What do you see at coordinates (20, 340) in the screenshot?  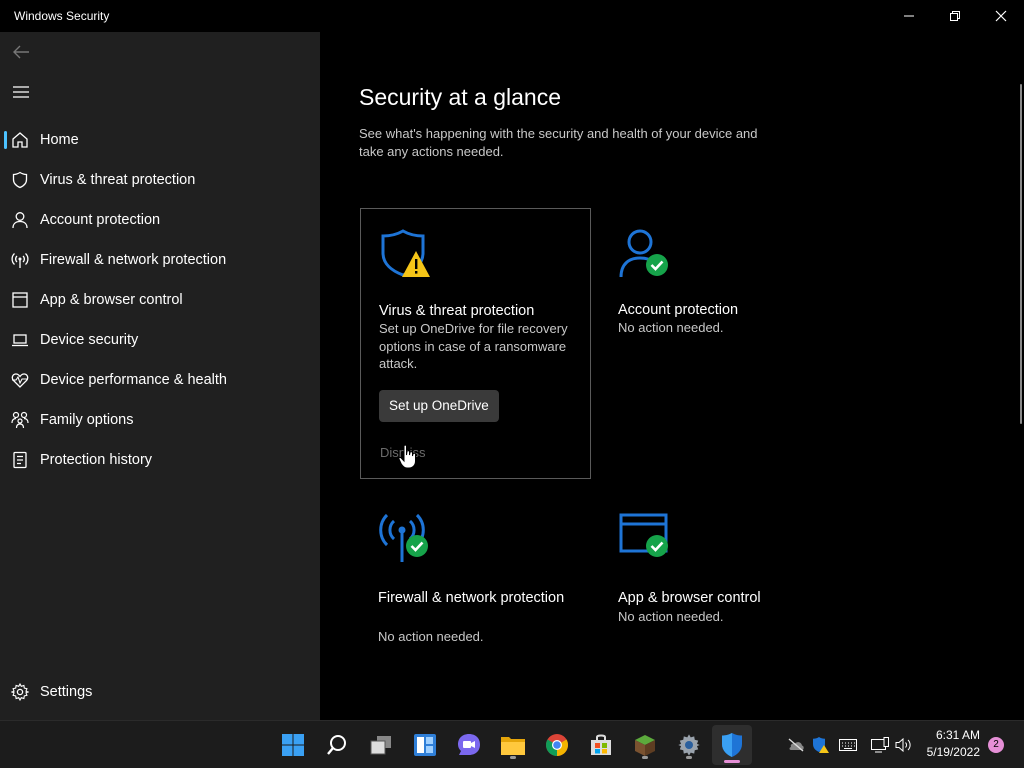 I see `laptop-icon` at bounding box center [20, 340].